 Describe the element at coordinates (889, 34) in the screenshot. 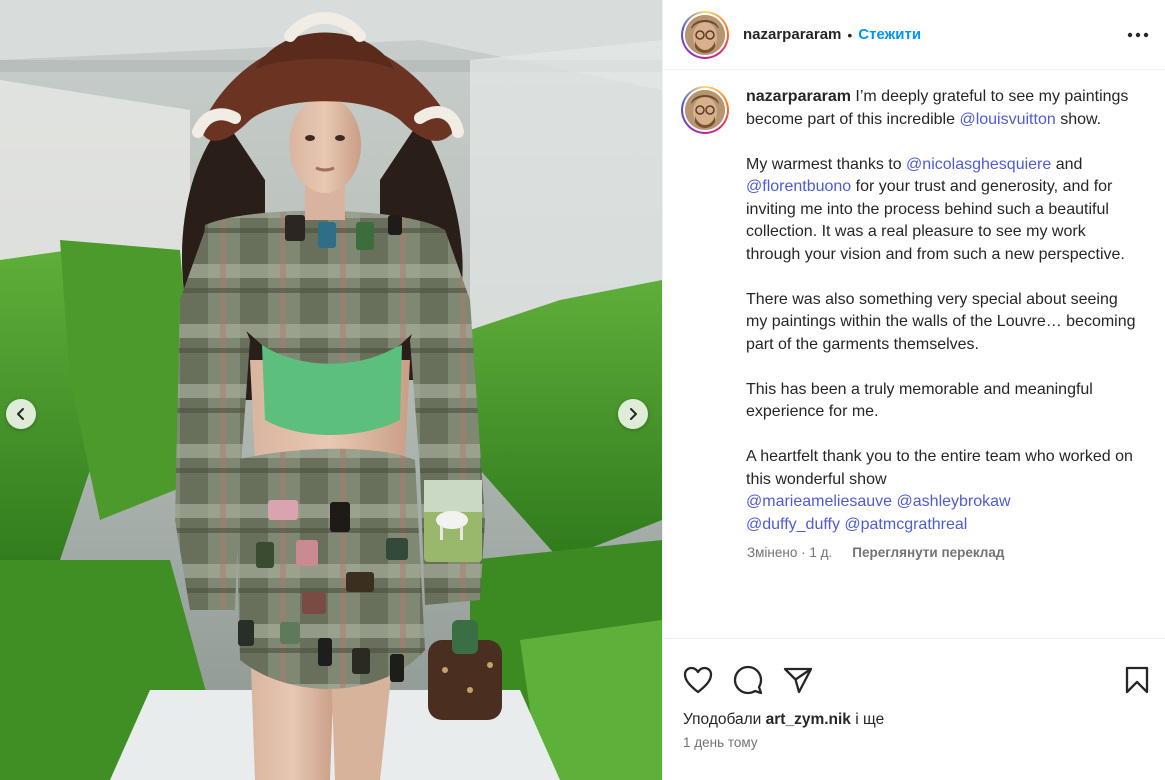

I see `follow-button: Стежити` at that location.